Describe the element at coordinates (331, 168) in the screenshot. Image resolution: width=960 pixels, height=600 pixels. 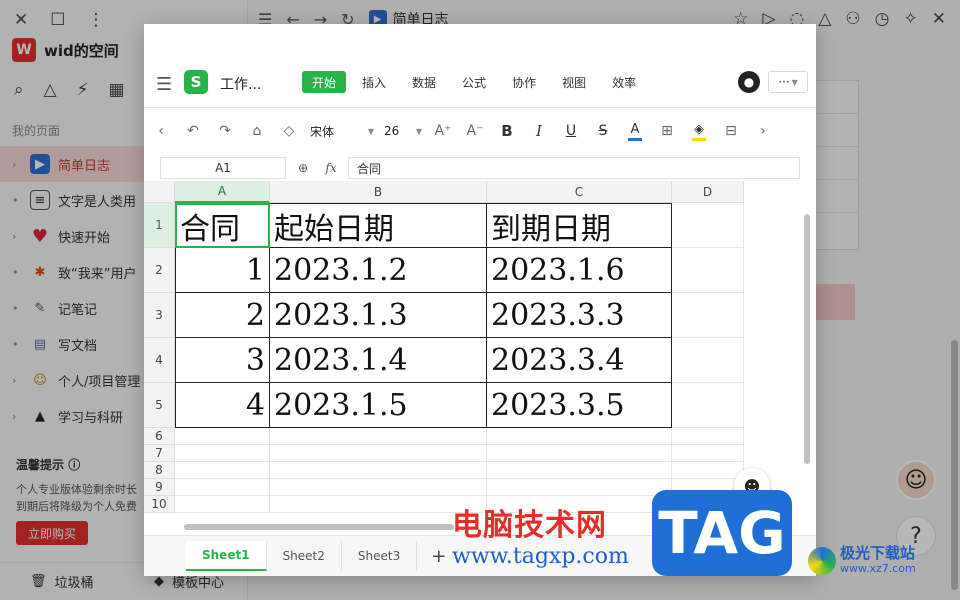
I see `function-icon: fx` at that location.